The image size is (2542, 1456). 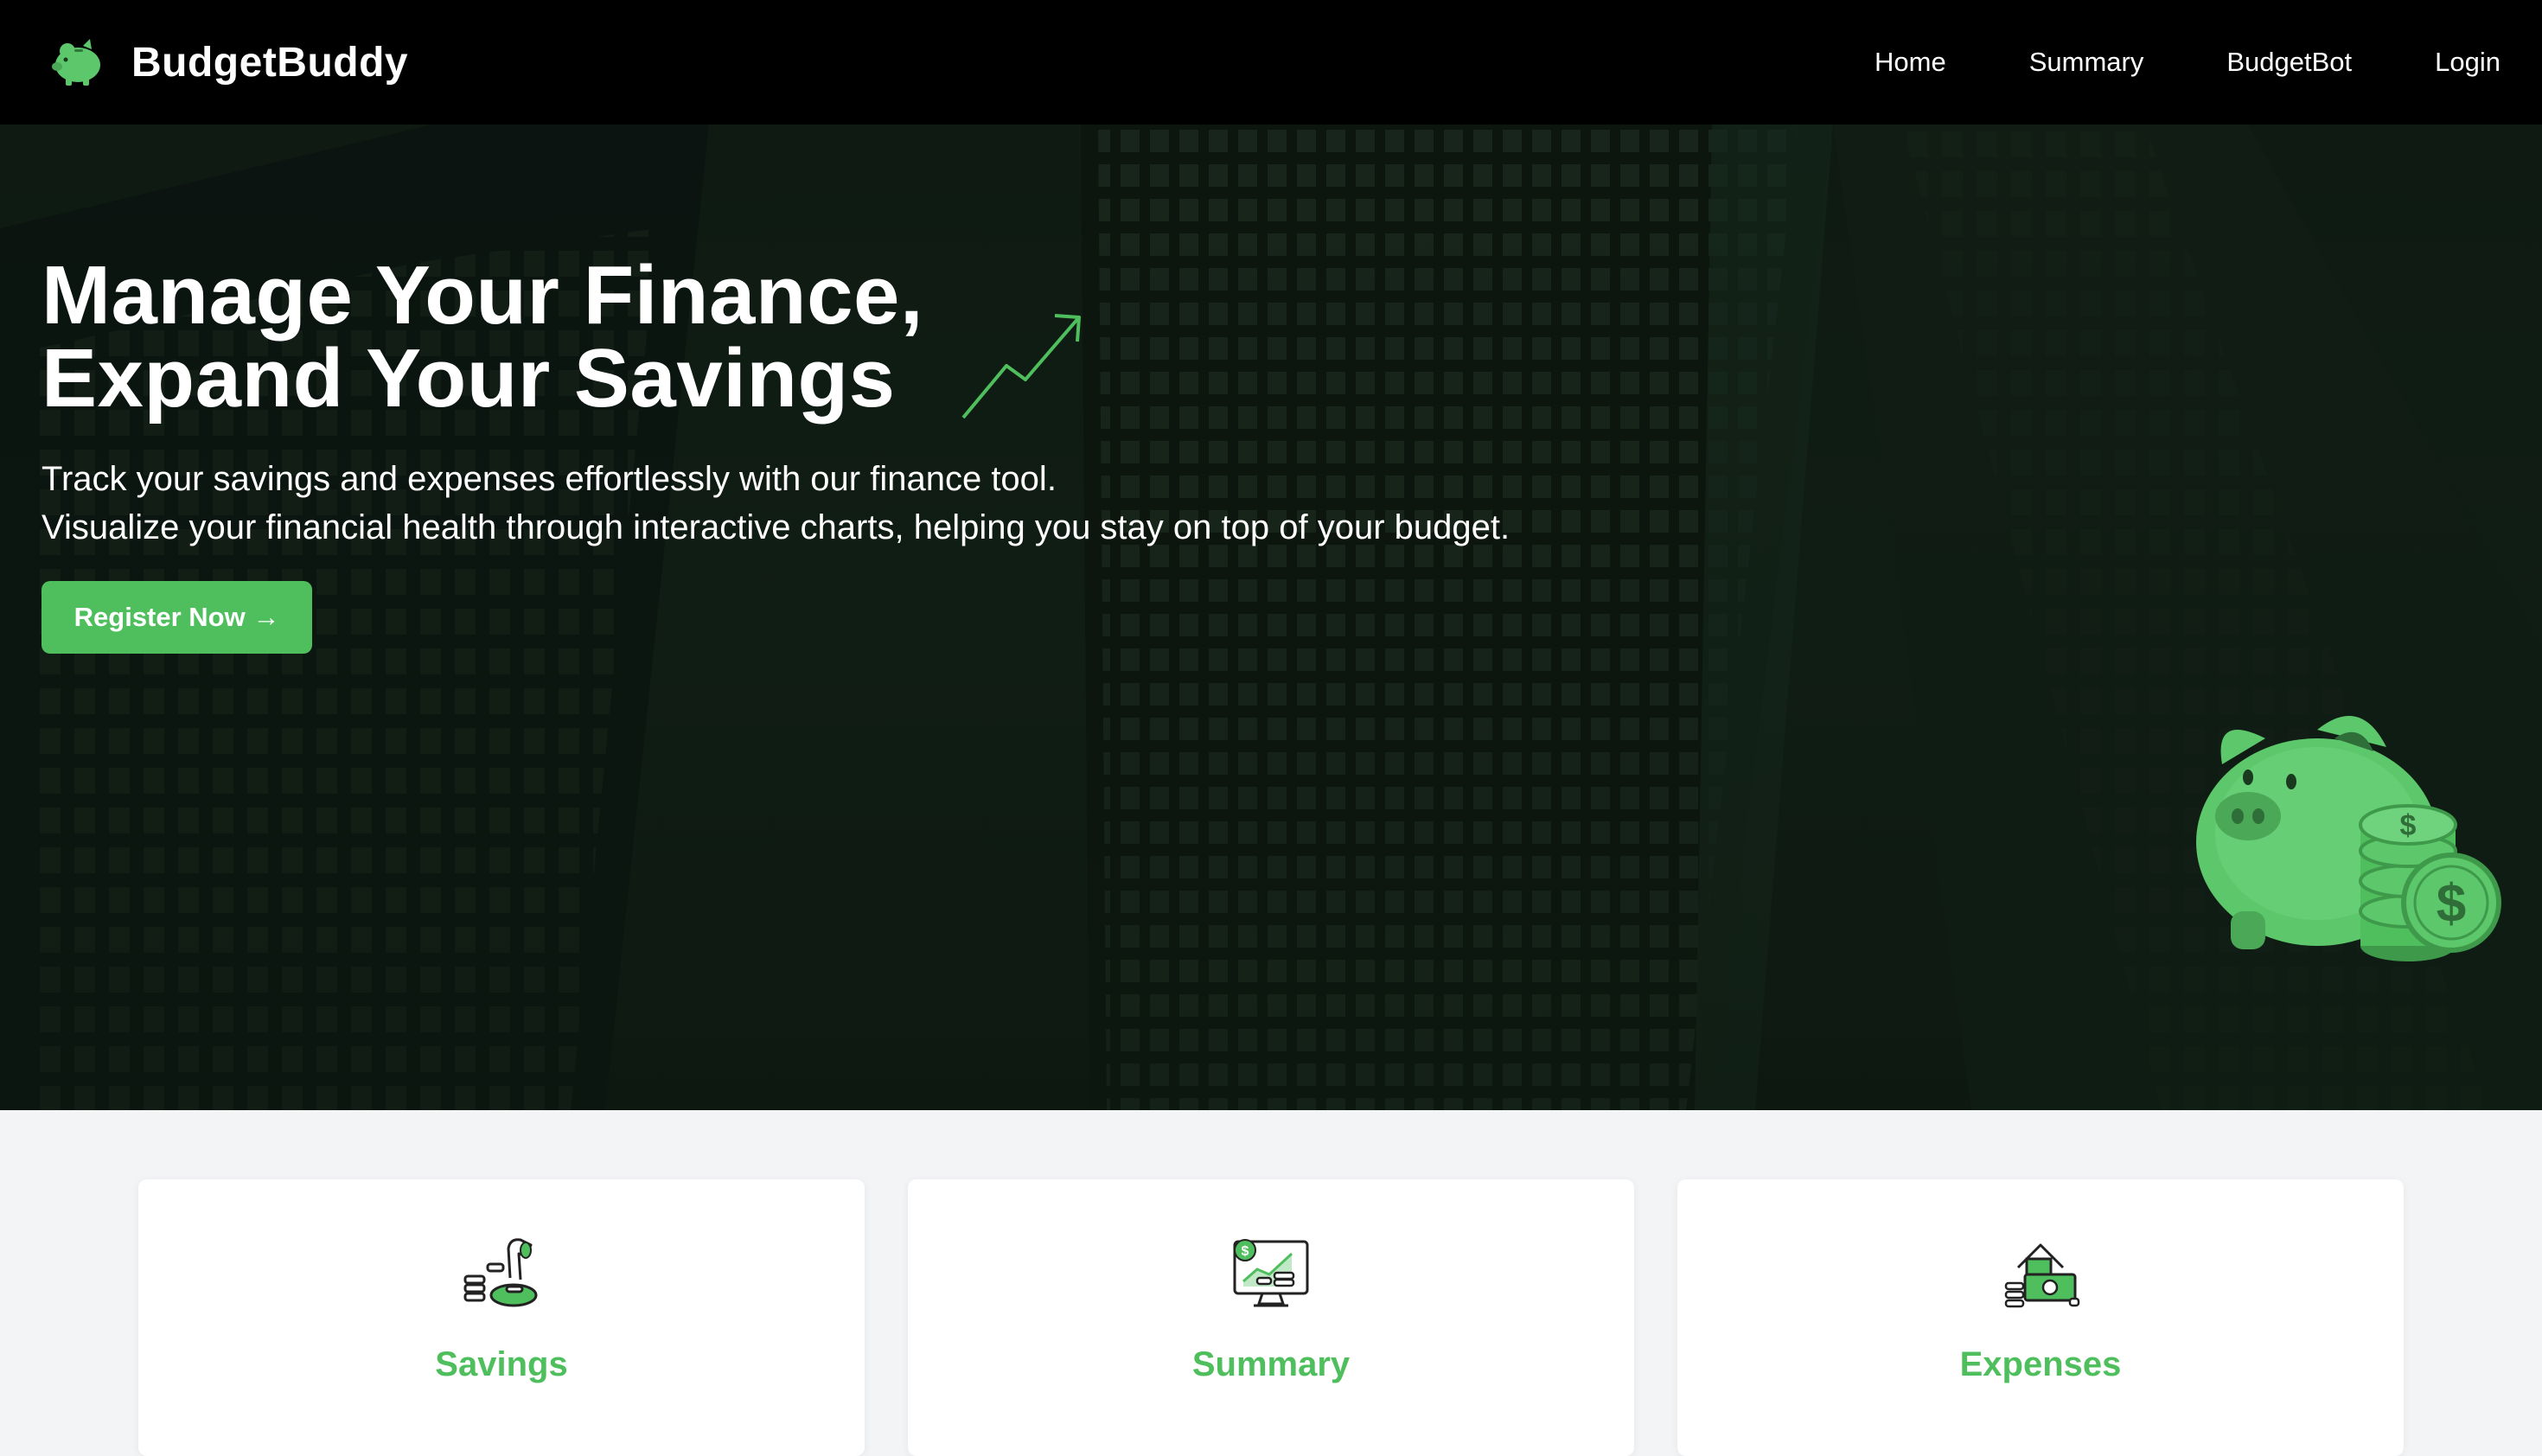 I want to click on nav-links: Home Summary BudgetBot Login, so click(x=2187, y=62).